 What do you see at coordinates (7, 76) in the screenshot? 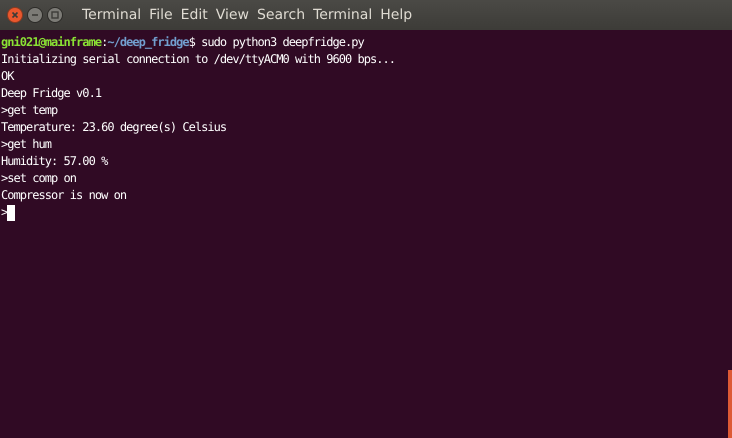
I see `output-line: OK` at bounding box center [7, 76].